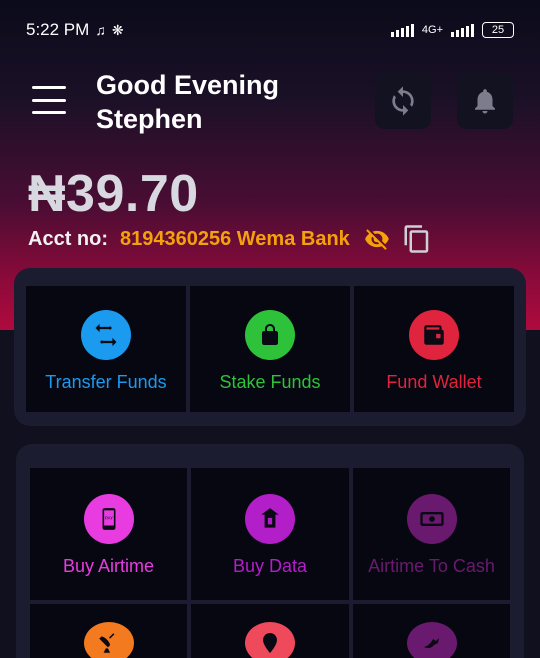  I want to click on buy-airtime-button: PAY Buy Airtime, so click(108, 534).